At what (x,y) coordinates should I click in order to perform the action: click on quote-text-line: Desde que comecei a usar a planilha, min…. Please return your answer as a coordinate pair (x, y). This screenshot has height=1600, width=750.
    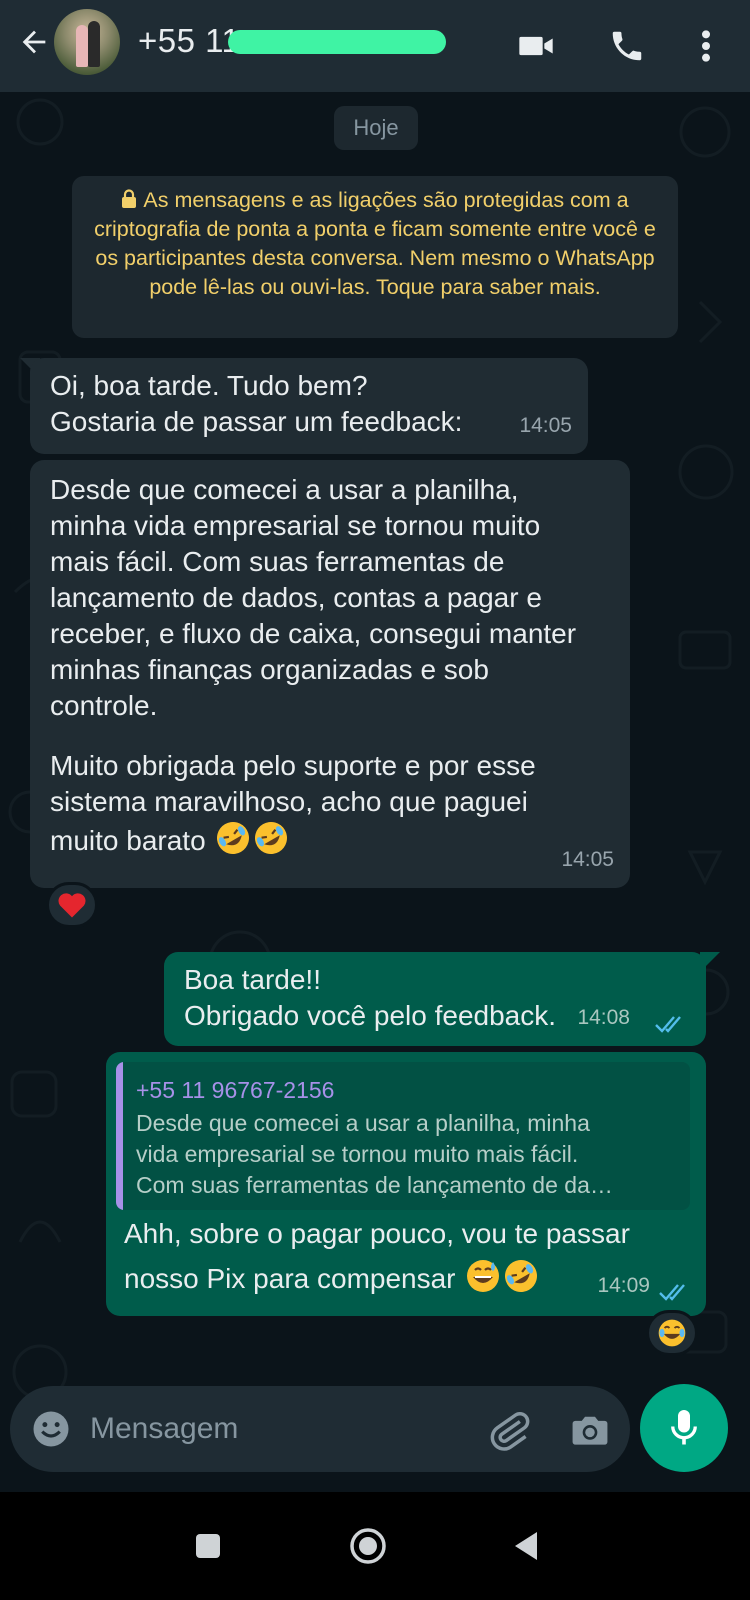
    Looking at the image, I should click on (363, 1123).